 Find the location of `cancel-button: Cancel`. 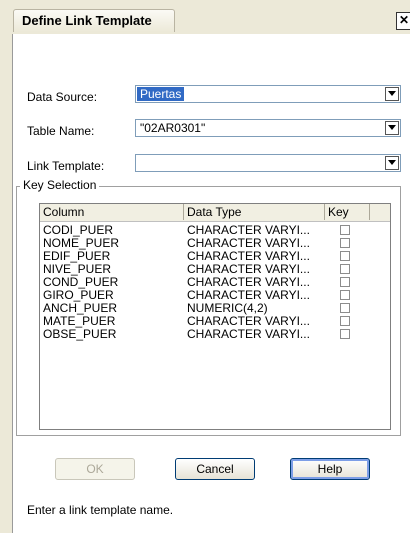

cancel-button: Cancel is located at coordinates (215, 469).